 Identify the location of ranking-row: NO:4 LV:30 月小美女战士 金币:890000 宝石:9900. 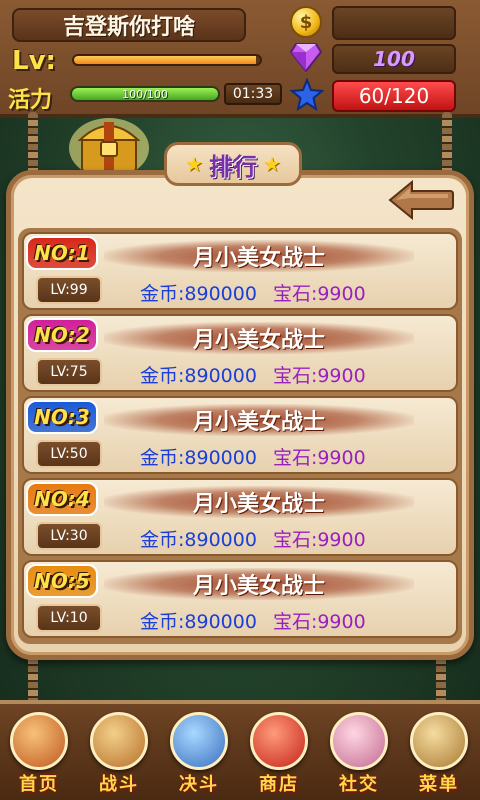
(240, 517).